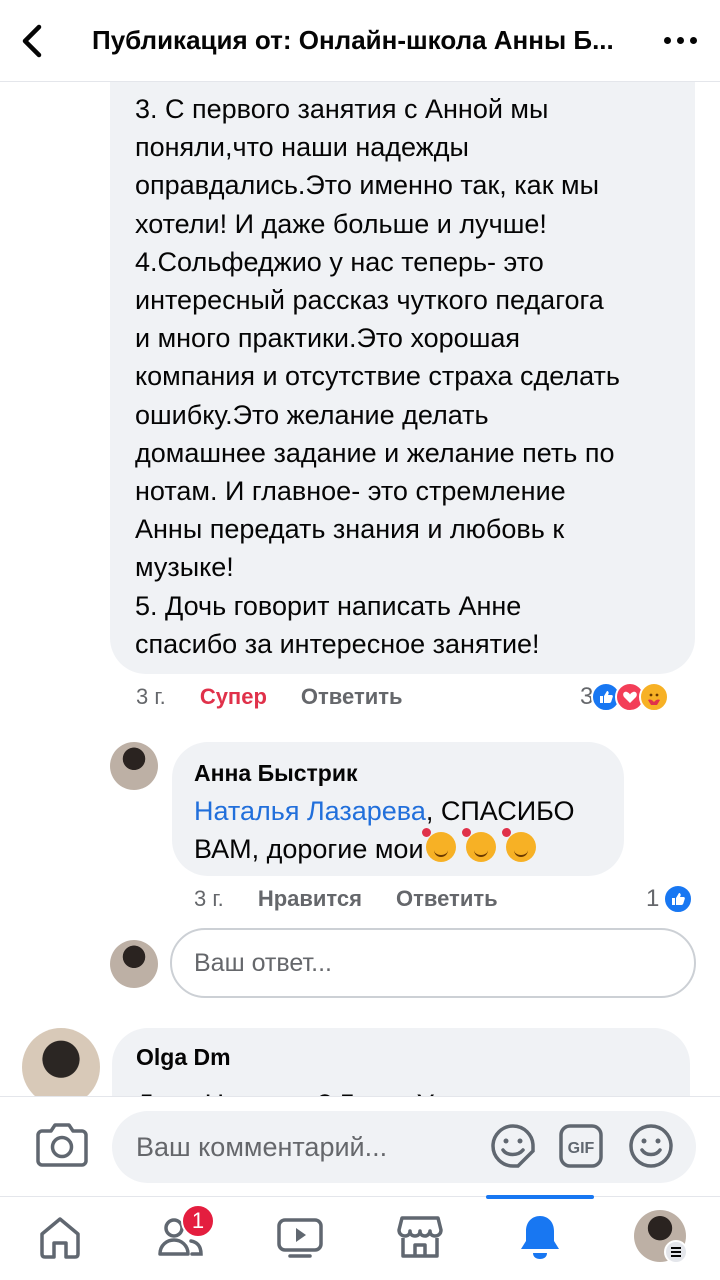 The image size is (720, 1280). Describe the element at coordinates (654, 697) in the screenshot. I see `care-icon` at that location.